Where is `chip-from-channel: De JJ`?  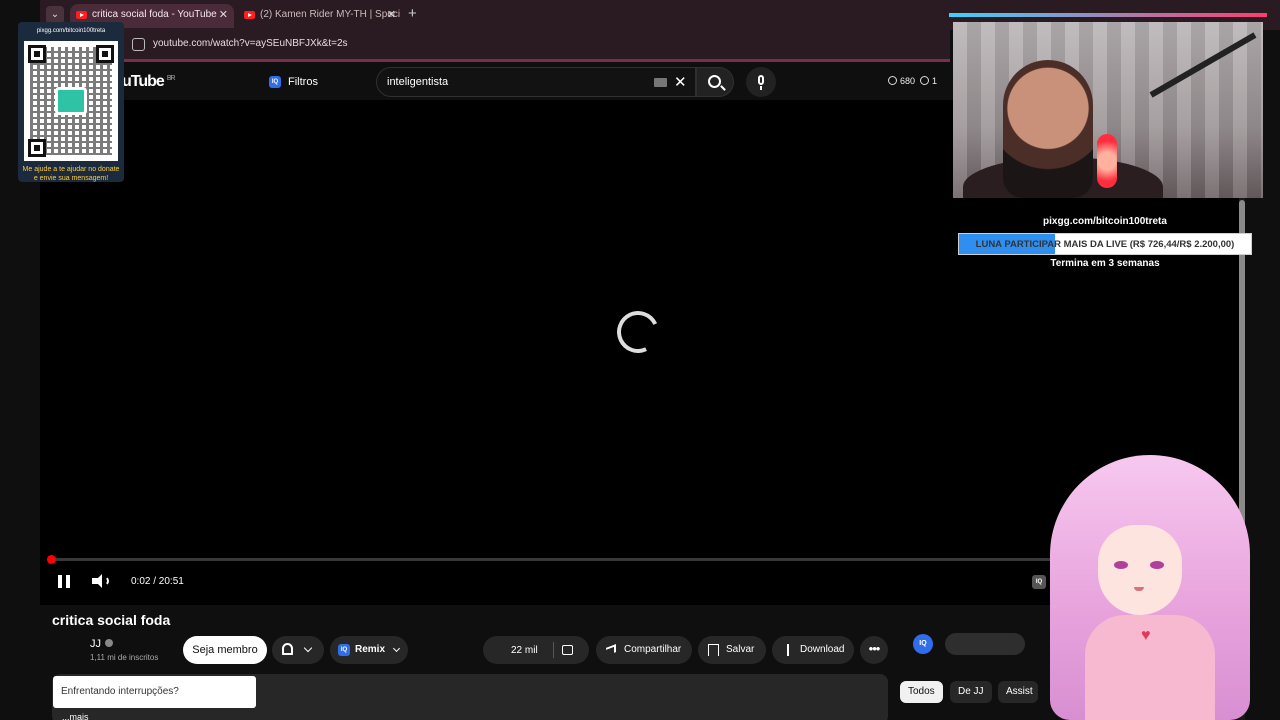
chip-from-channel: De JJ is located at coordinates (971, 692).